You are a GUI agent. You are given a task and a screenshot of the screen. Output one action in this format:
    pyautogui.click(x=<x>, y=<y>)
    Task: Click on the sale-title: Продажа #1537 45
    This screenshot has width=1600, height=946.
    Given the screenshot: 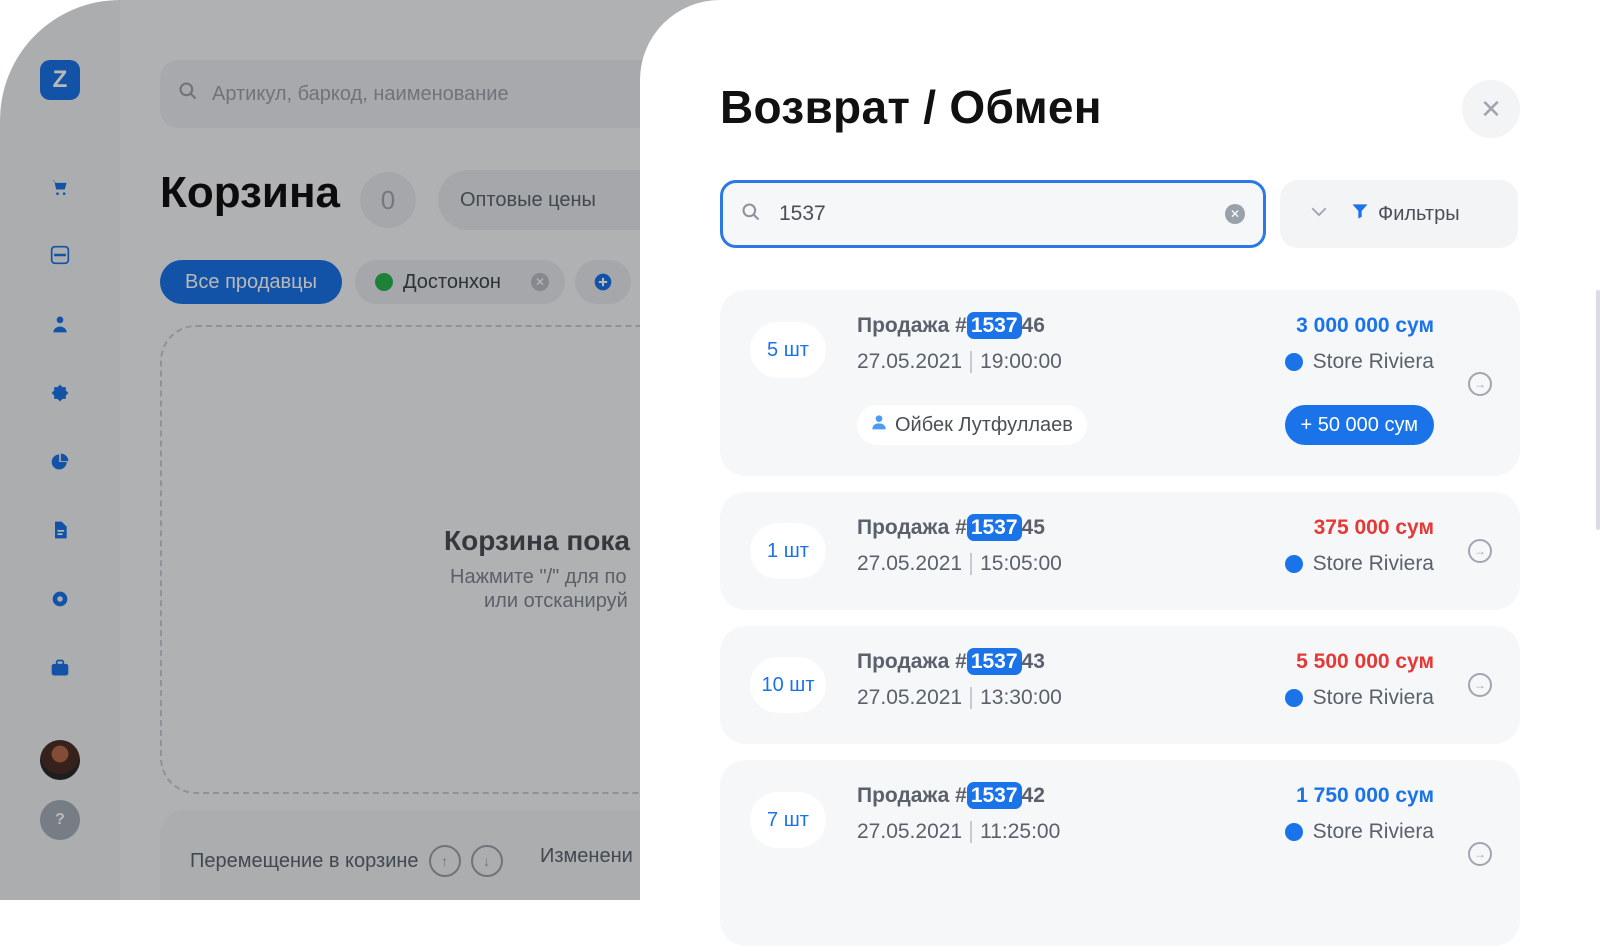 What is the action you would take?
    pyautogui.click(x=951, y=527)
    